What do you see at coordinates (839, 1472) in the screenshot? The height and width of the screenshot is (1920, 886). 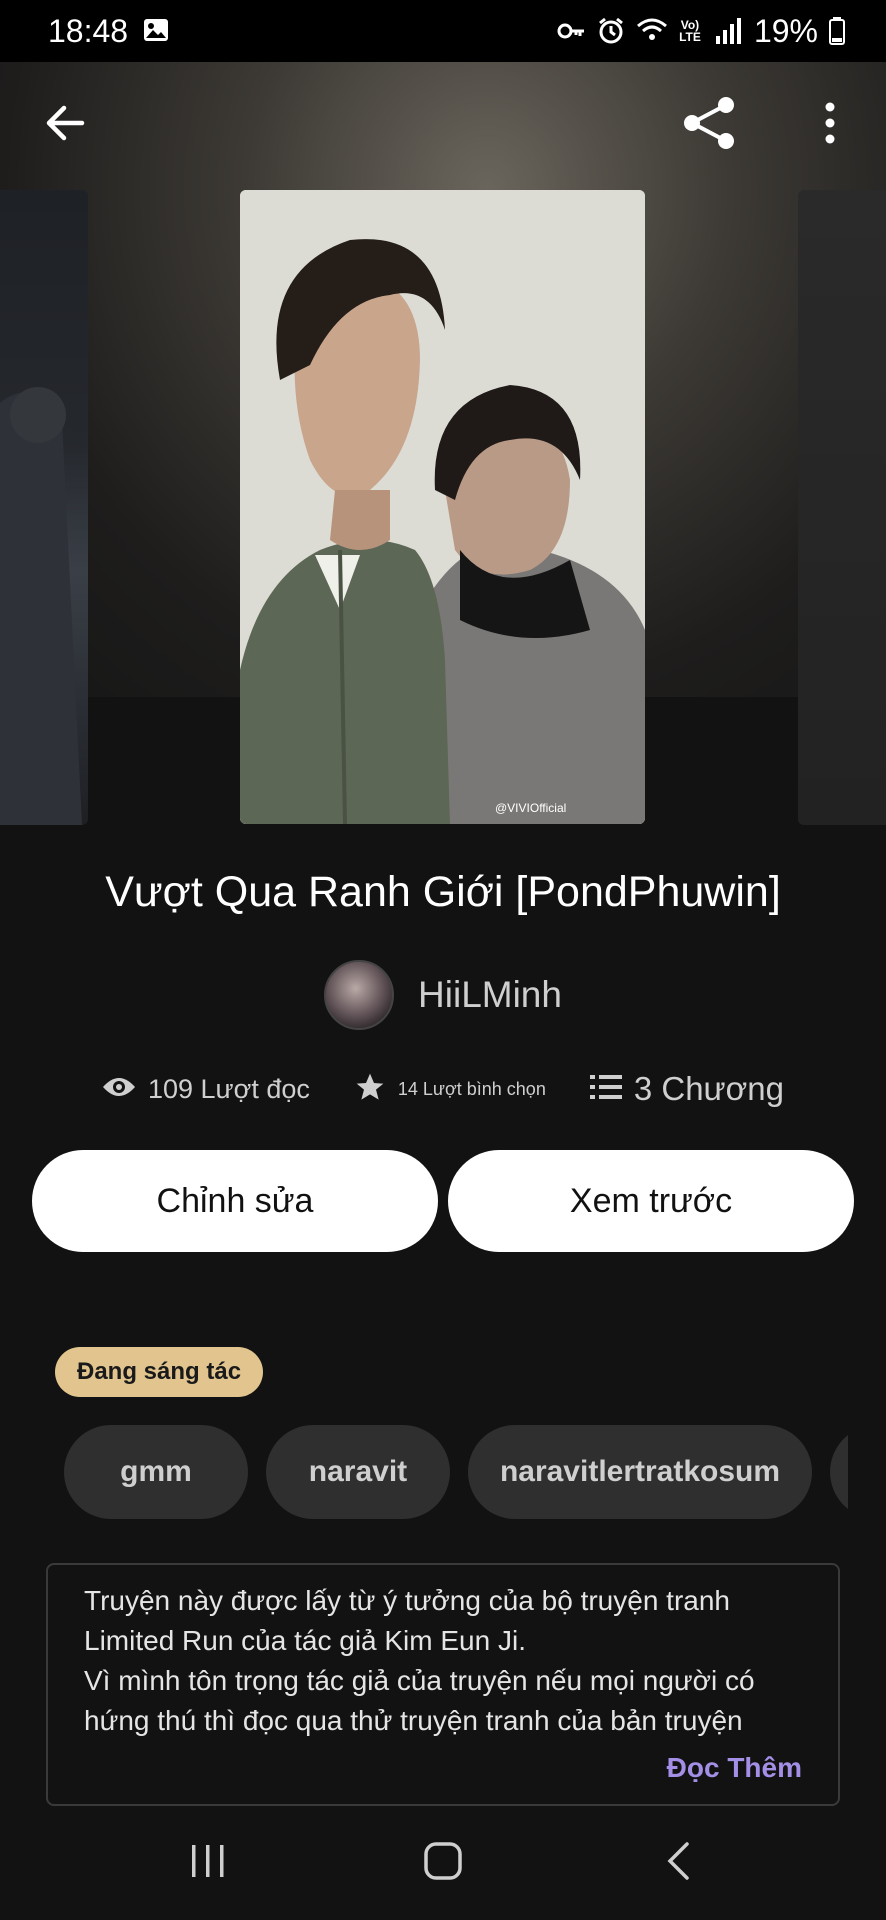 I see `tag-partial` at bounding box center [839, 1472].